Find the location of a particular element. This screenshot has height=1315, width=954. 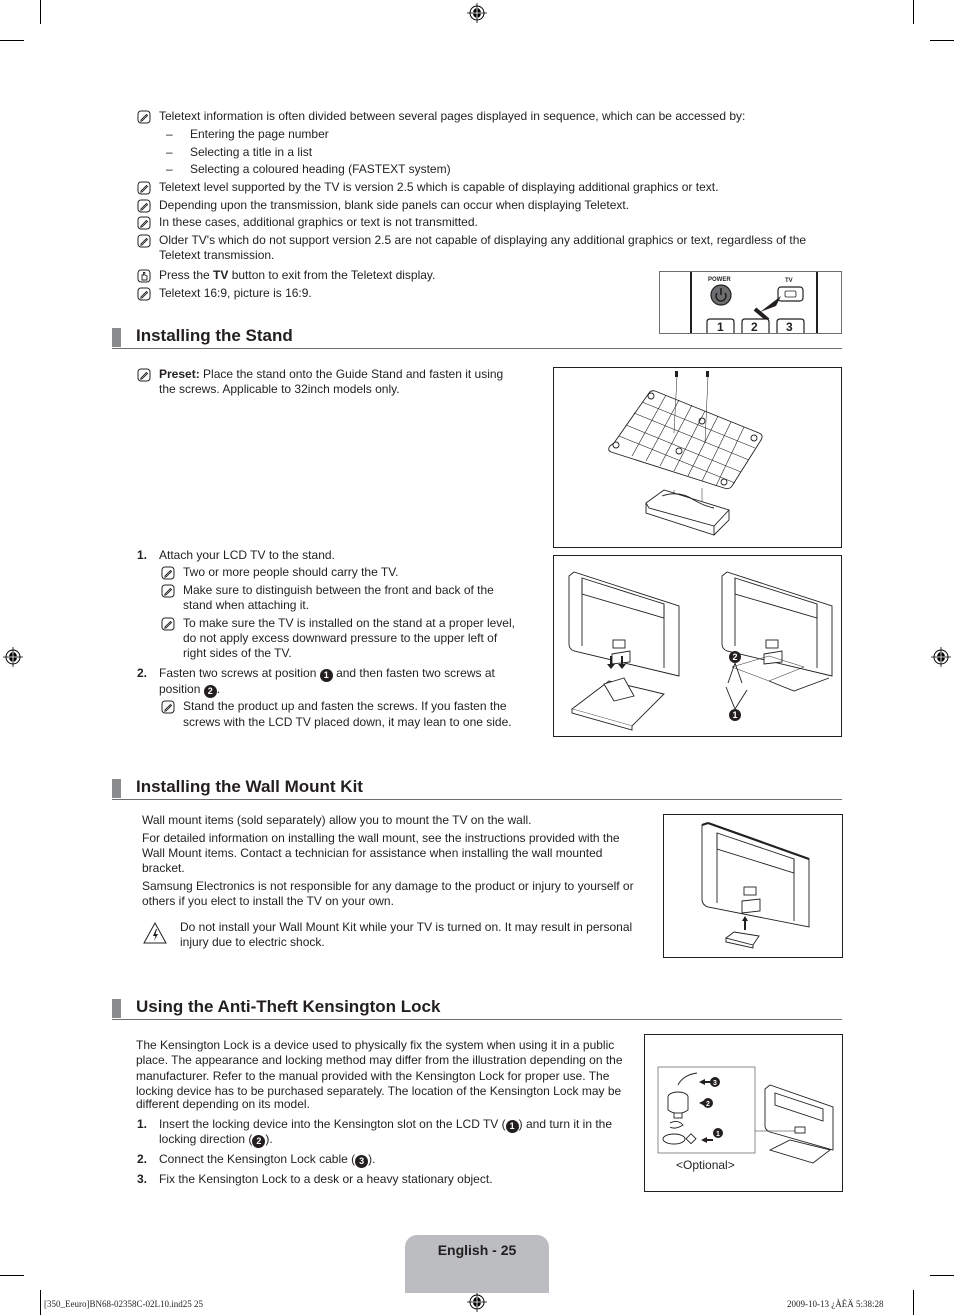

dash-item: – Selecting a title in a list is located at coordinates (239, 152).